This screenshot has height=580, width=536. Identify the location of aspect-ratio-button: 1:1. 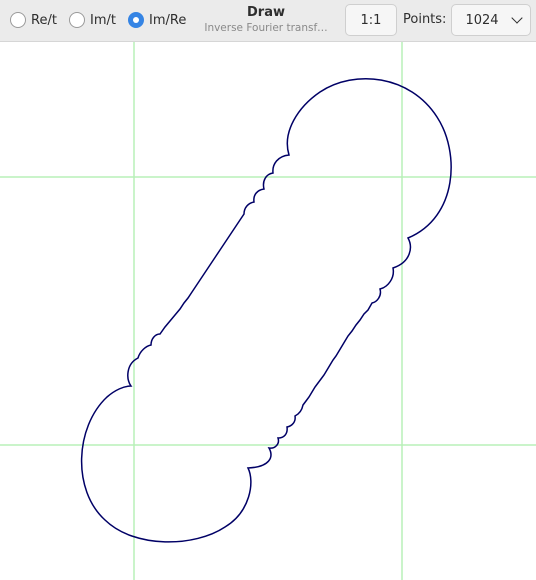
(371, 20).